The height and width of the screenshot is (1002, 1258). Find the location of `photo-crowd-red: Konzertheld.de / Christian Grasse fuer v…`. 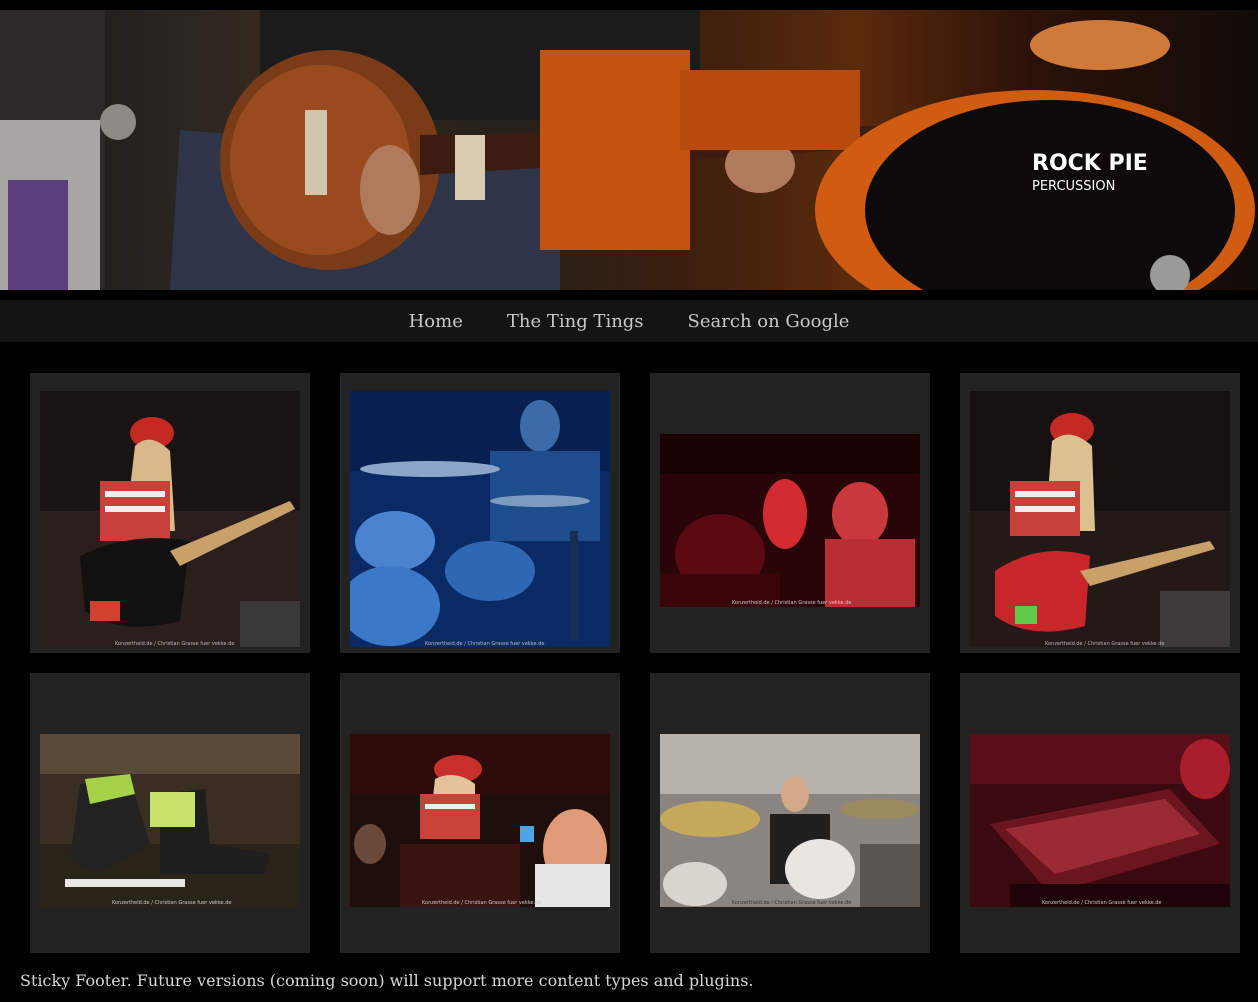

photo-crowd-red: Konzertheld.de / Christian Grasse fuer v… is located at coordinates (790, 520).